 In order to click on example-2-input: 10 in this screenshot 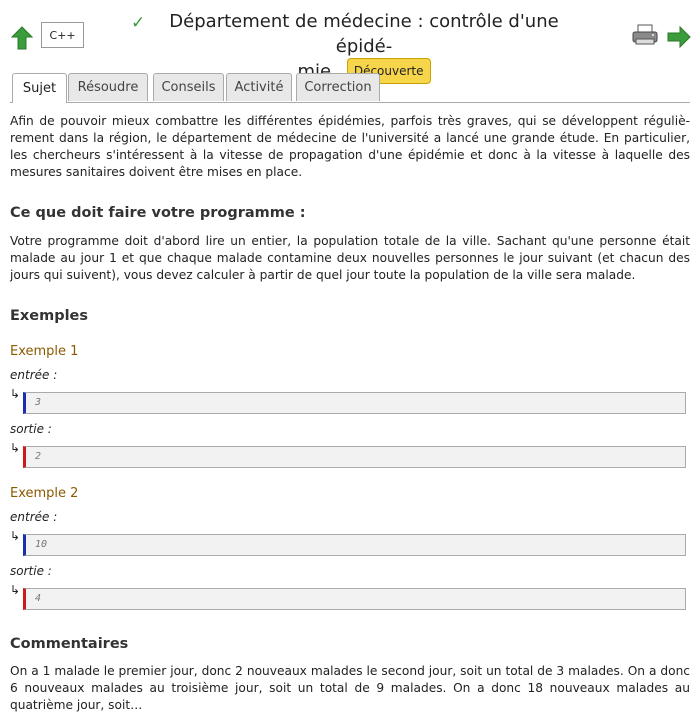, I will do `click(354, 545)`.